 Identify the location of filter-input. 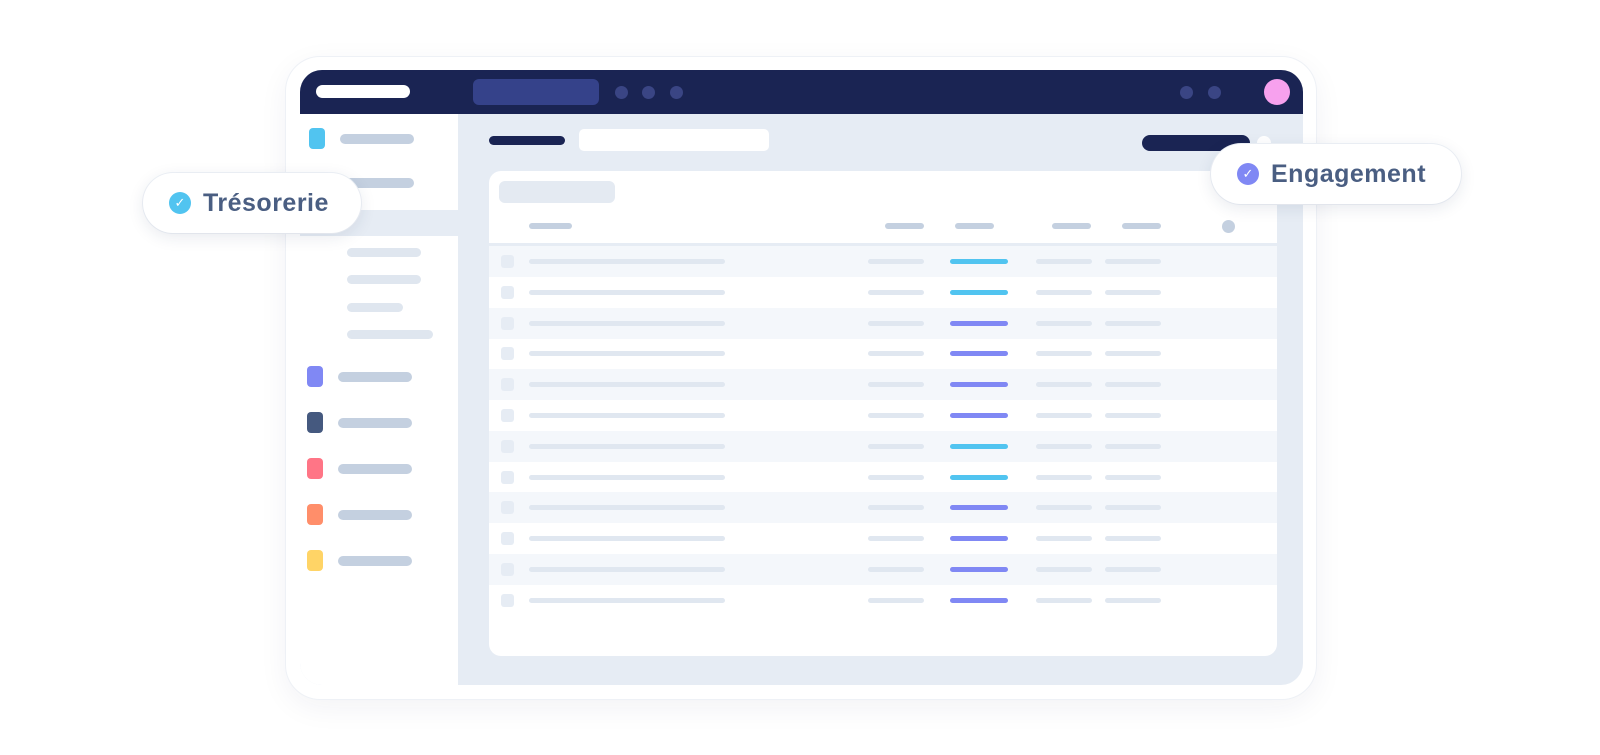
(674, 140).